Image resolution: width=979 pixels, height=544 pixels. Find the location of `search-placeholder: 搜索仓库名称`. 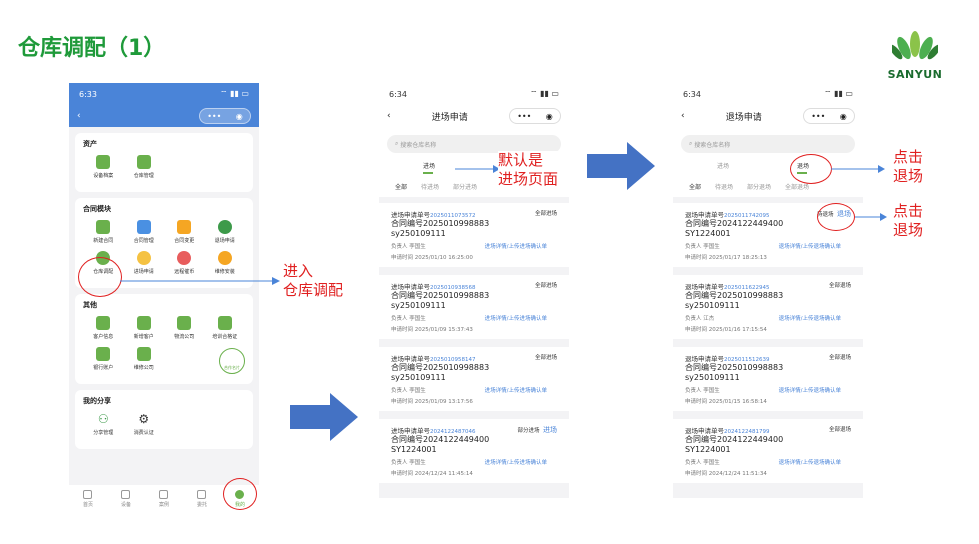

search-placeholder: 搜索仓库名称 is located at coordinates (418, 145).